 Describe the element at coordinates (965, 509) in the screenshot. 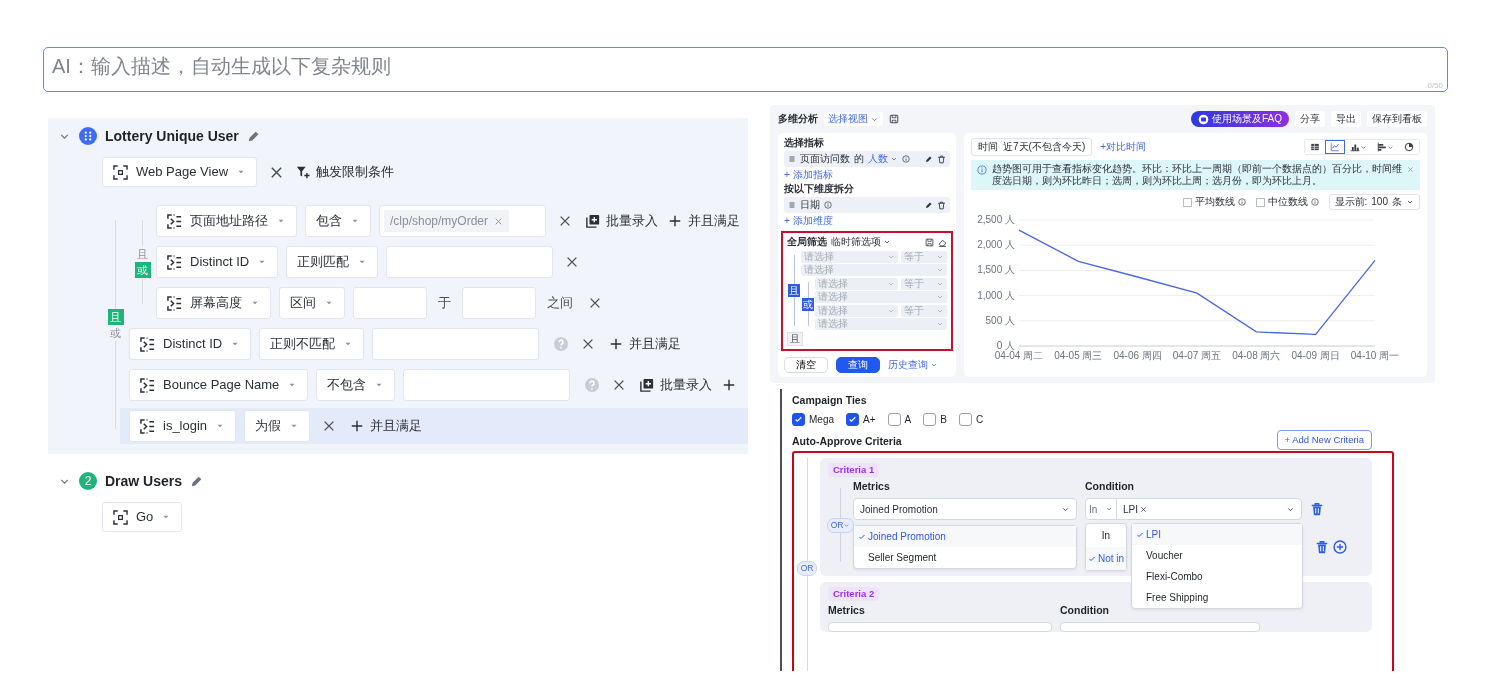

I see `metric-select: Joined Promotion` at that location.